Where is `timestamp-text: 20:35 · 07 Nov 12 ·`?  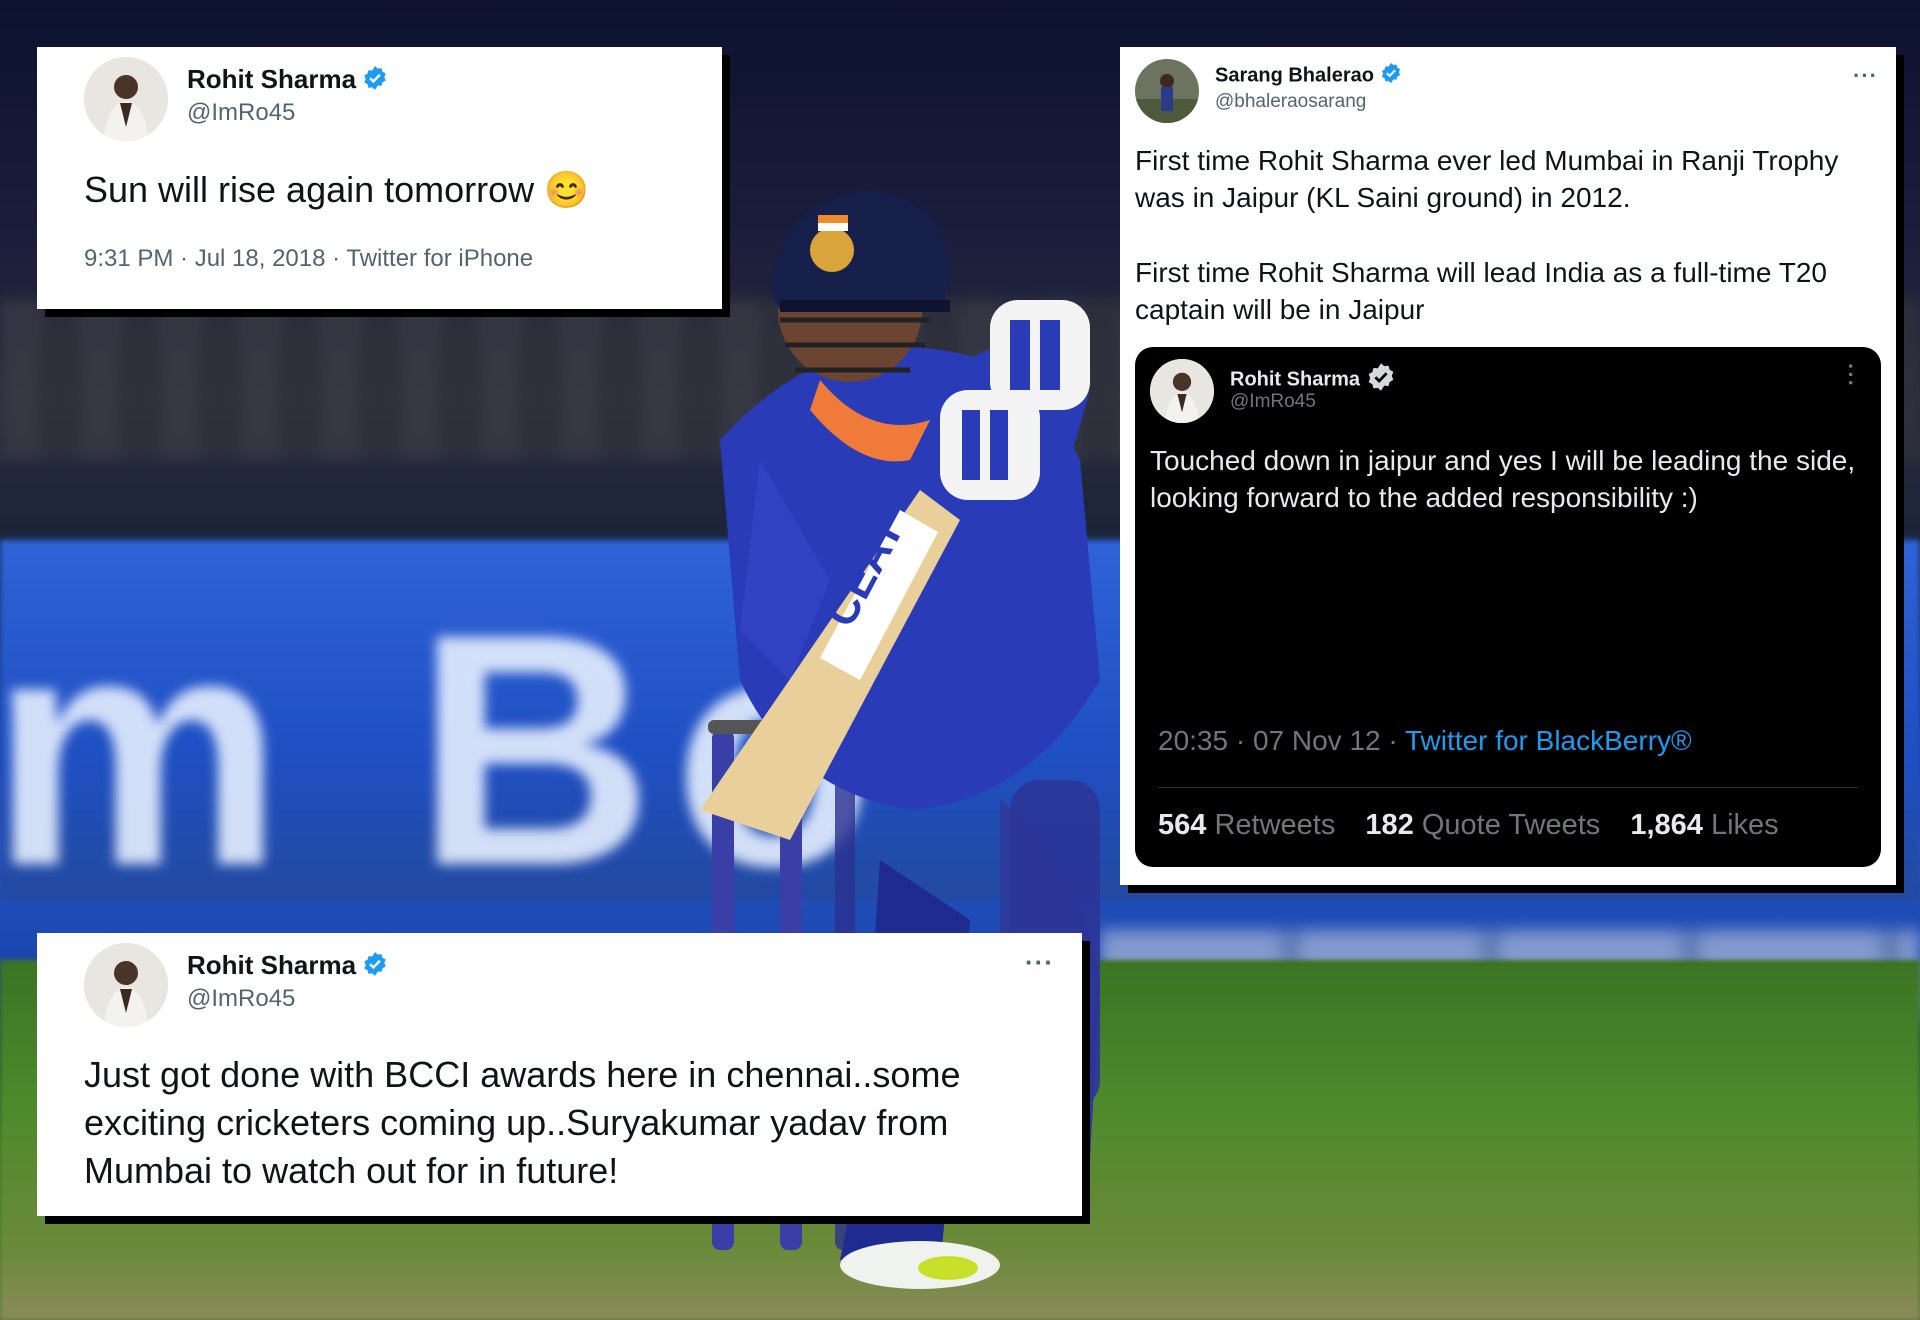 timestamp-text: 20:35 · 07 Nov 12 · is located at coordinates (1281, 740).